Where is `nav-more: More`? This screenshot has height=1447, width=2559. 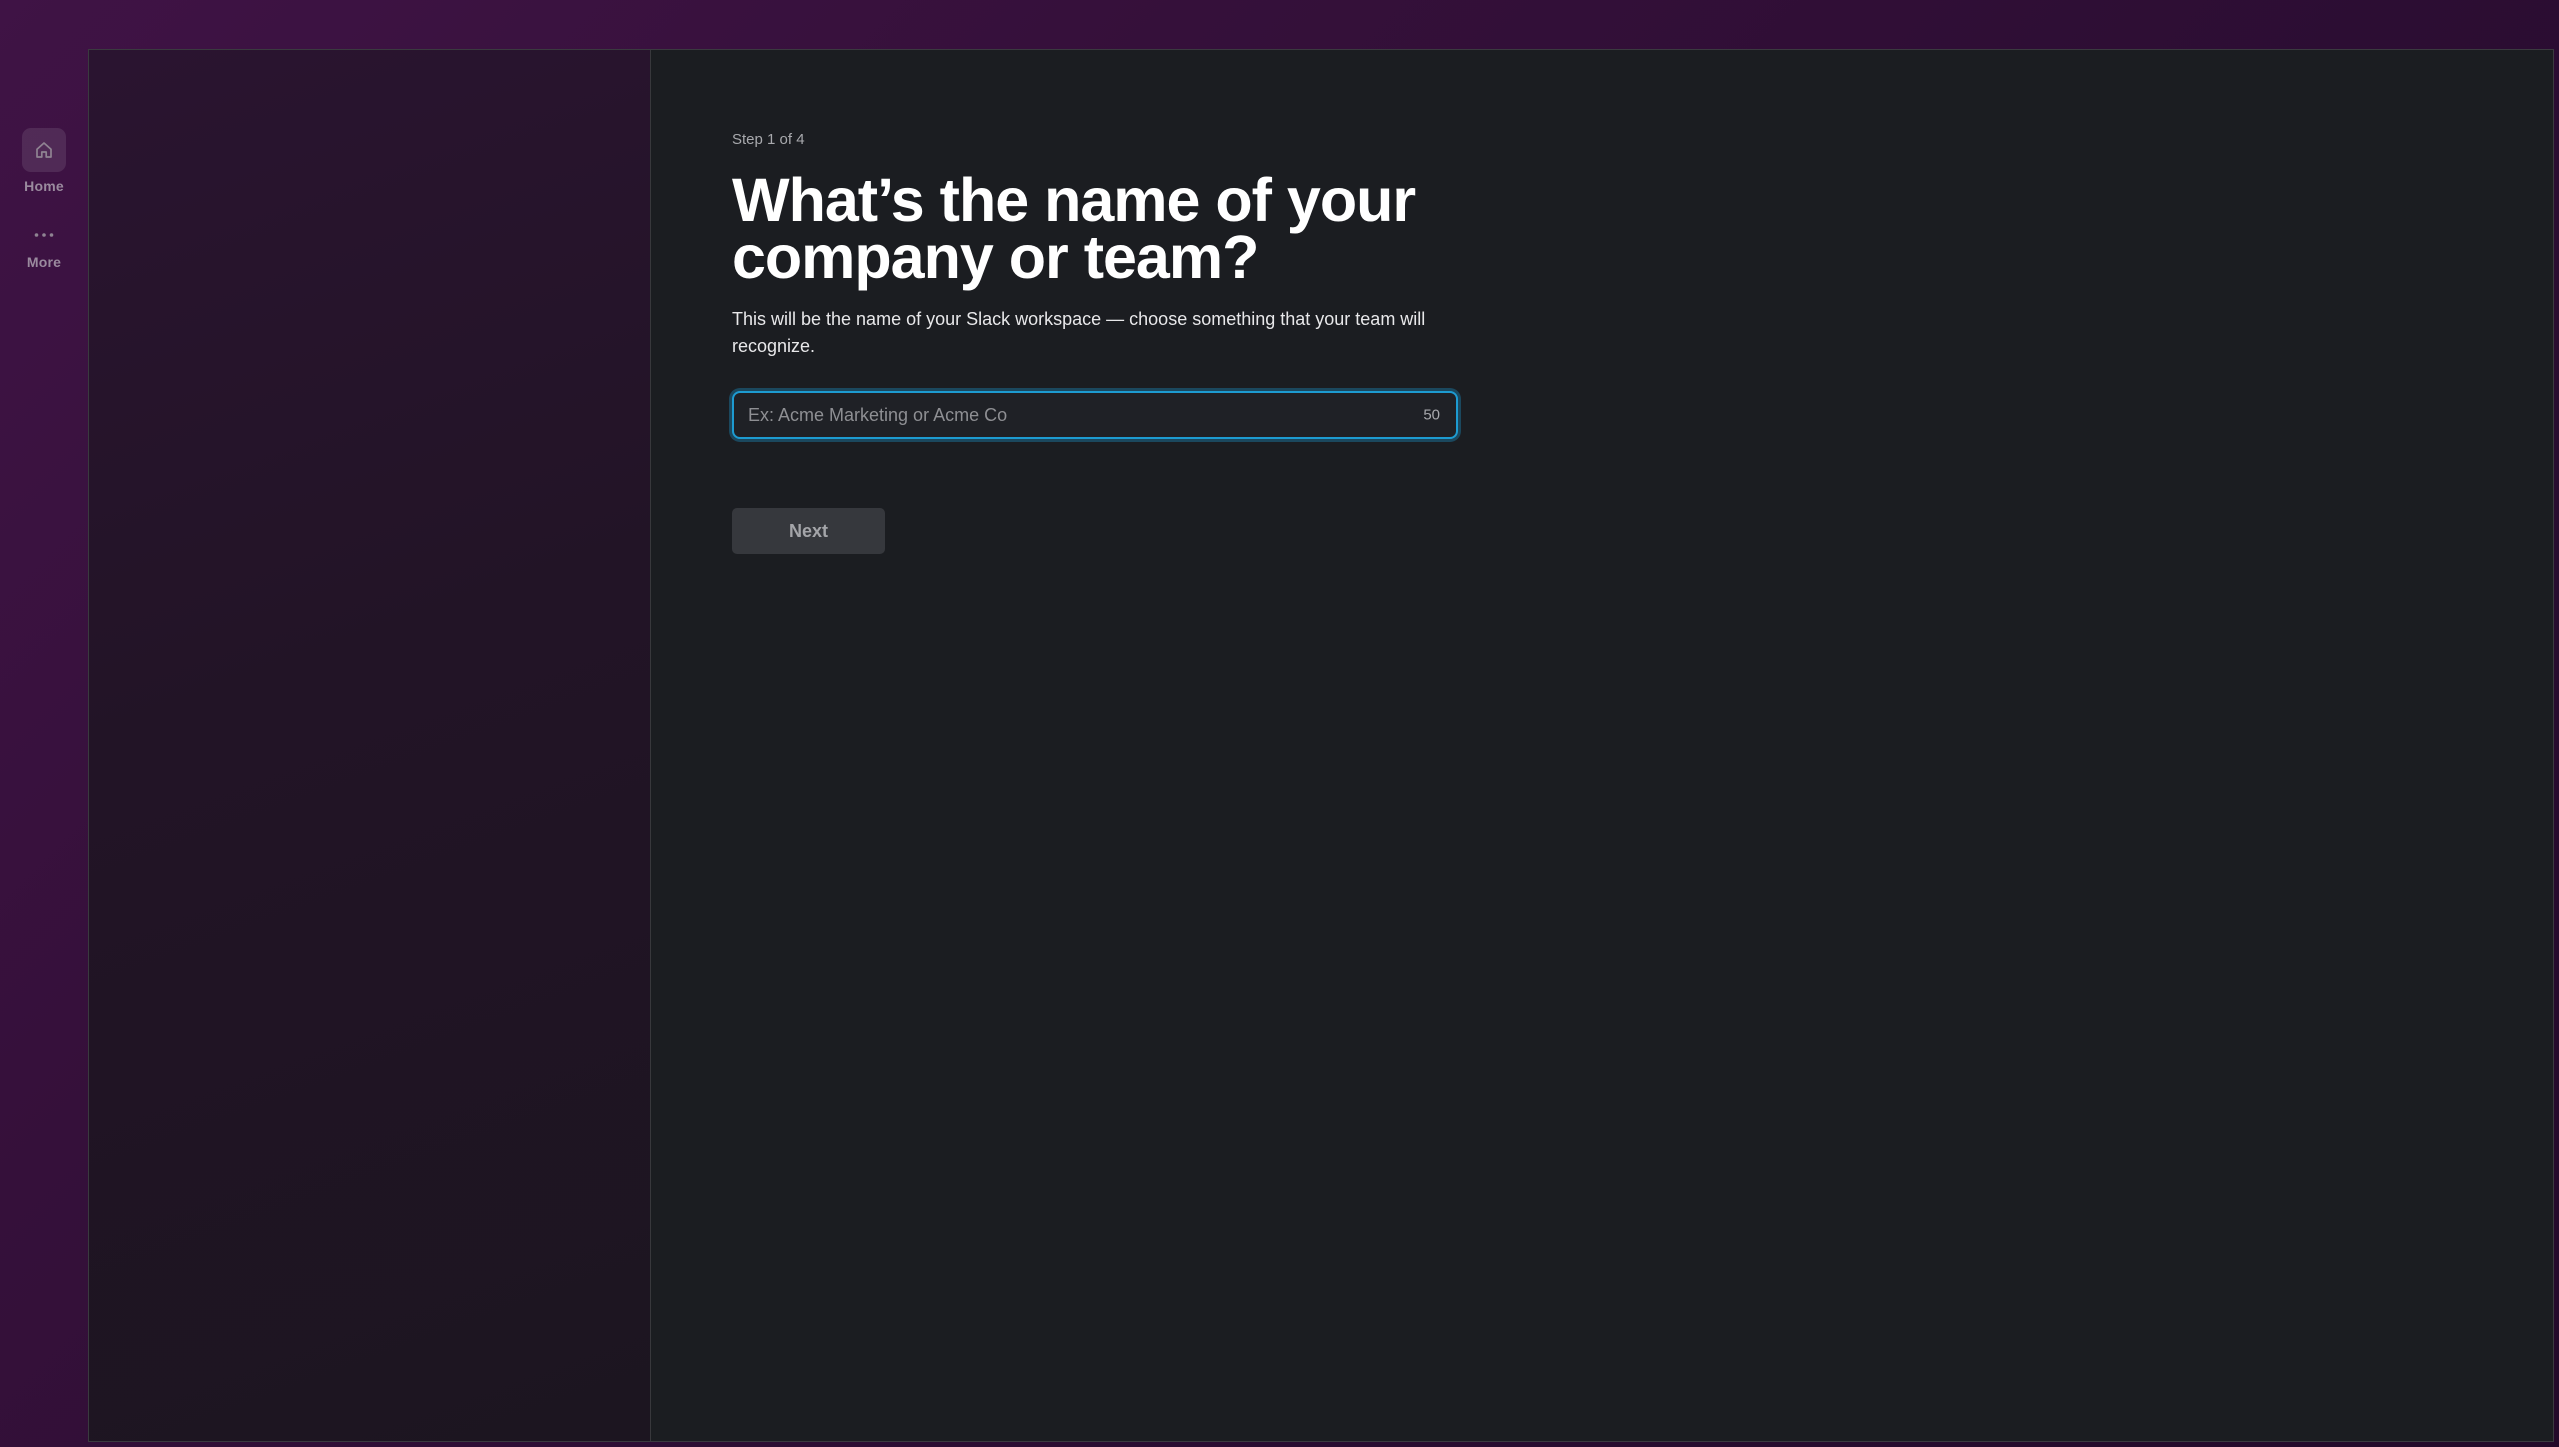 nav-more: More is located at coordinates (44, 246).